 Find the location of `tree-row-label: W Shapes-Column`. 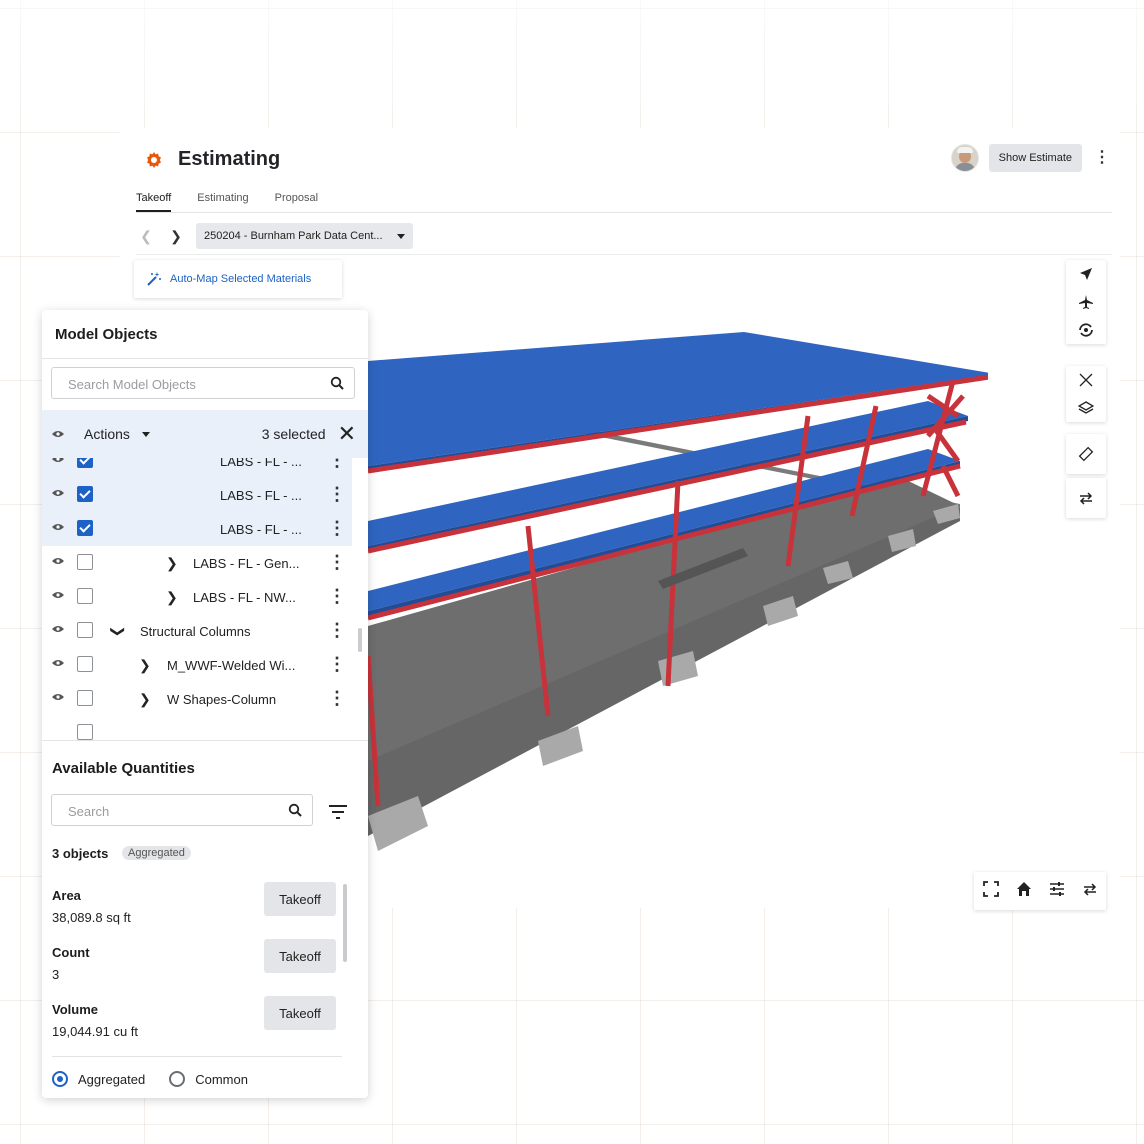

tree-row-label: W Shapes-Column is located at coordinates (222, 699).